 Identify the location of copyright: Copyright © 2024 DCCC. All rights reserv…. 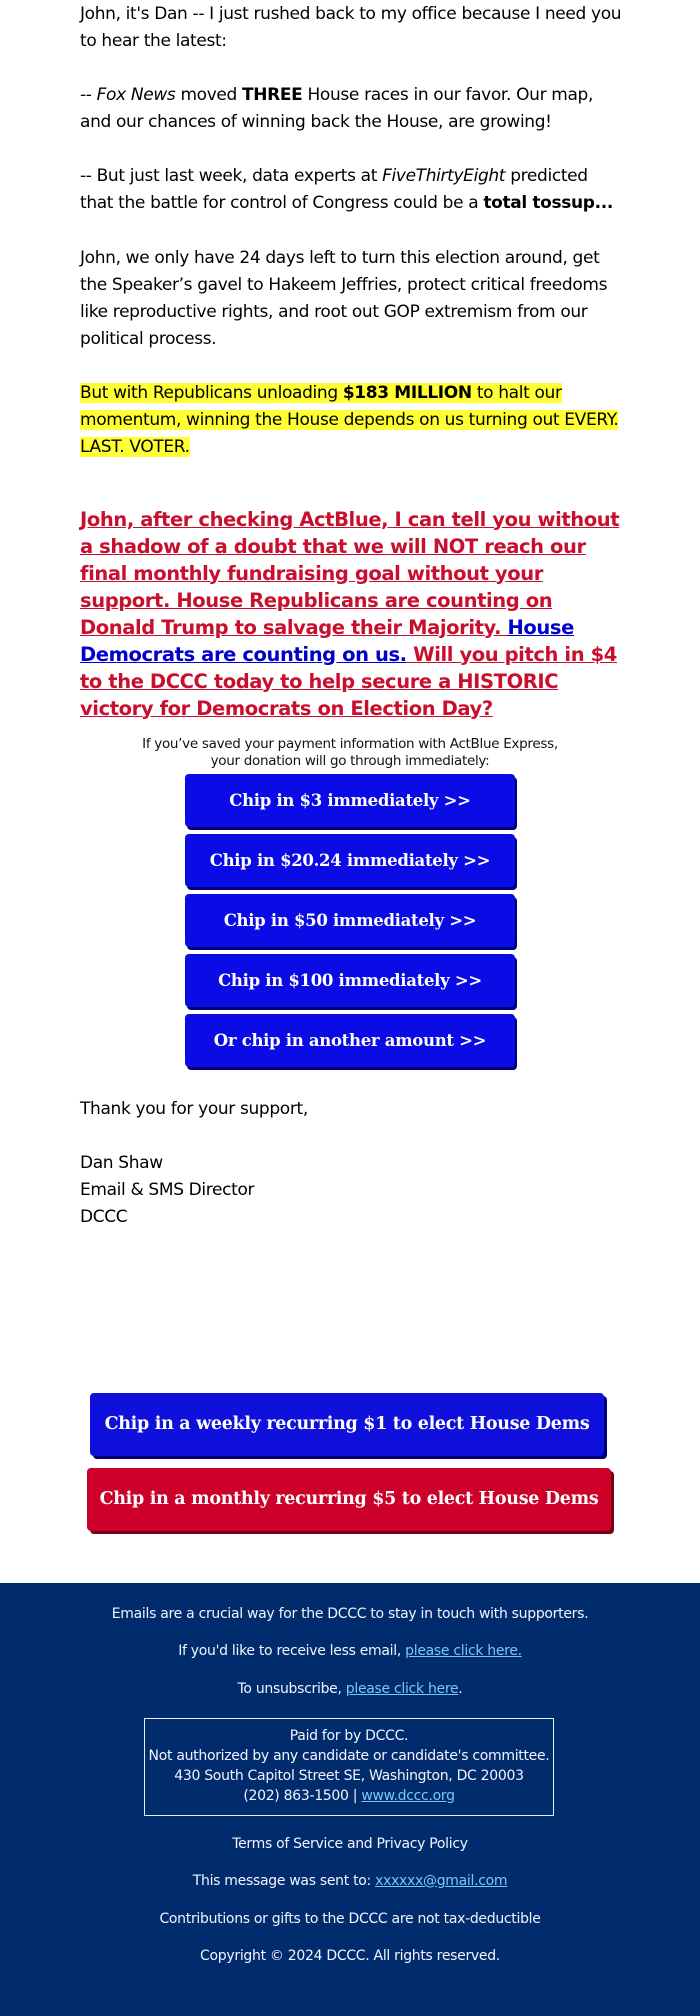
(350, 1956).